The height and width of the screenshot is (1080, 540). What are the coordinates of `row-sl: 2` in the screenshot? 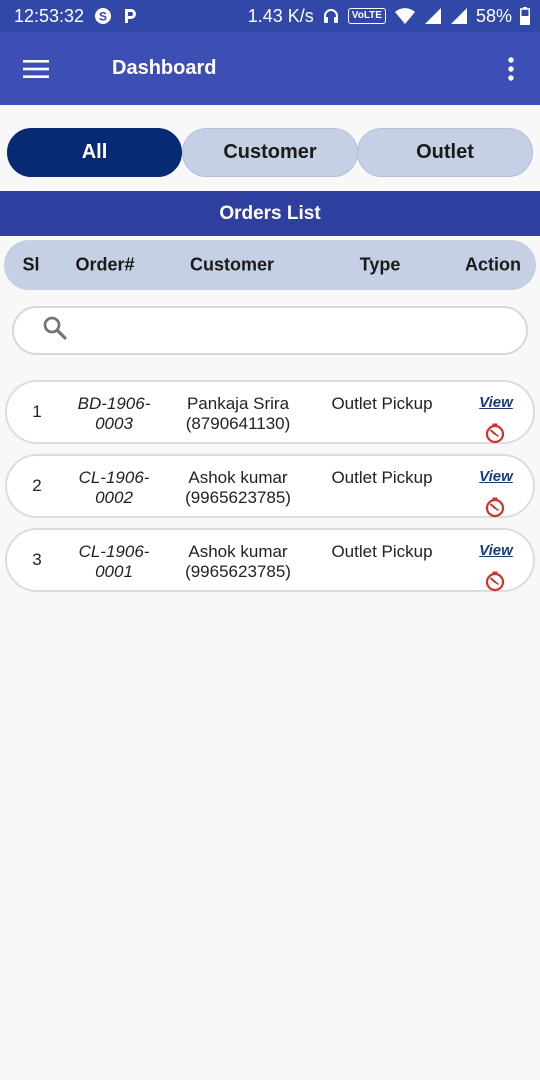 It's located at (37, 485).